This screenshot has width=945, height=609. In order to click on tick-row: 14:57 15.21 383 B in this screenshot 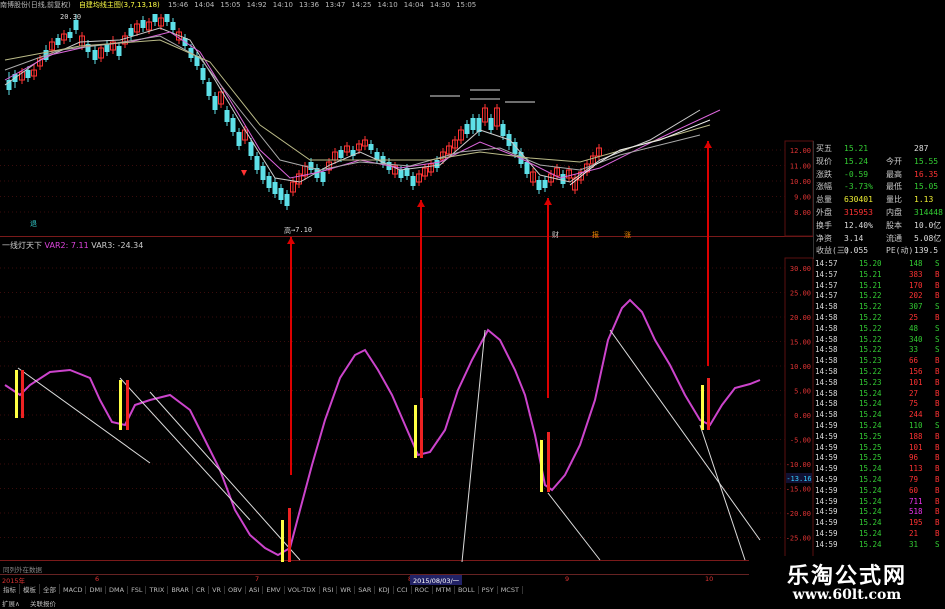, I will do `click(879, 275)`.